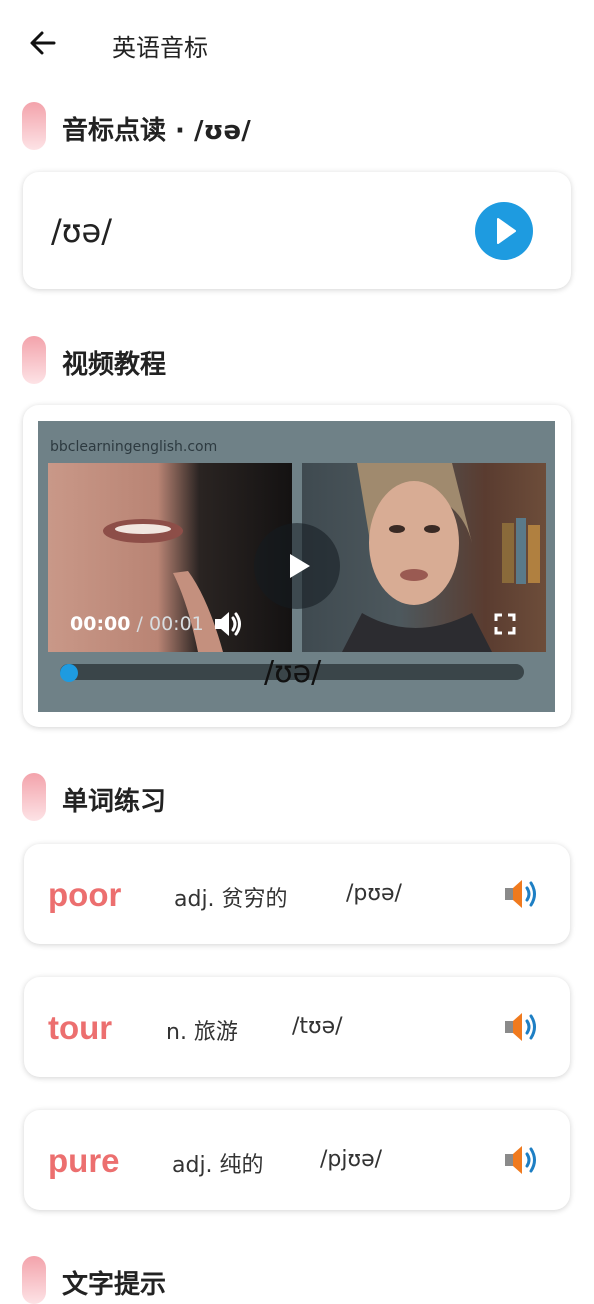 This screenshot has height=1304, width=594. I want to click on word-card: tour n. 旅游 /tʊə/, so click(297, 1027).